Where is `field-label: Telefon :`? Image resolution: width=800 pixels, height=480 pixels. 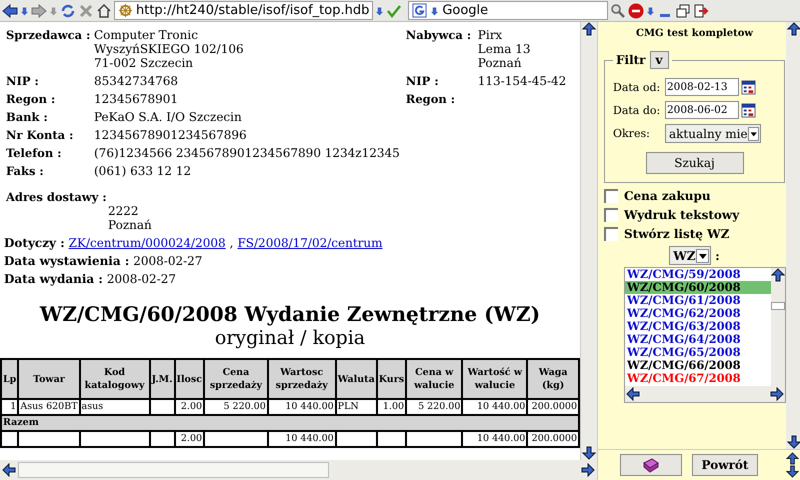
field-label: Telefon : is located at coordinates (34, 153).